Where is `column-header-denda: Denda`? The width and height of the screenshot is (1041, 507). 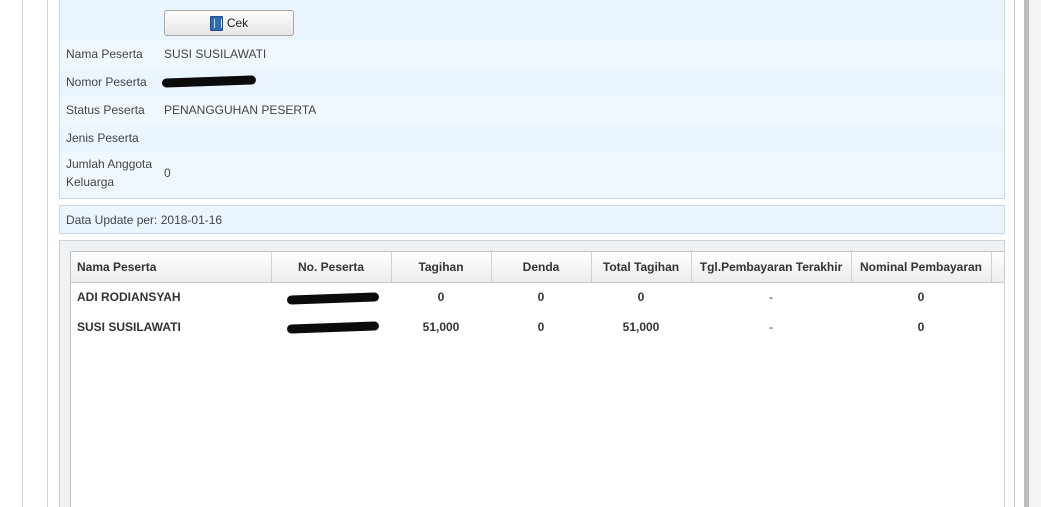
column-header-denda: Denda is located at coordinates (541, 267).